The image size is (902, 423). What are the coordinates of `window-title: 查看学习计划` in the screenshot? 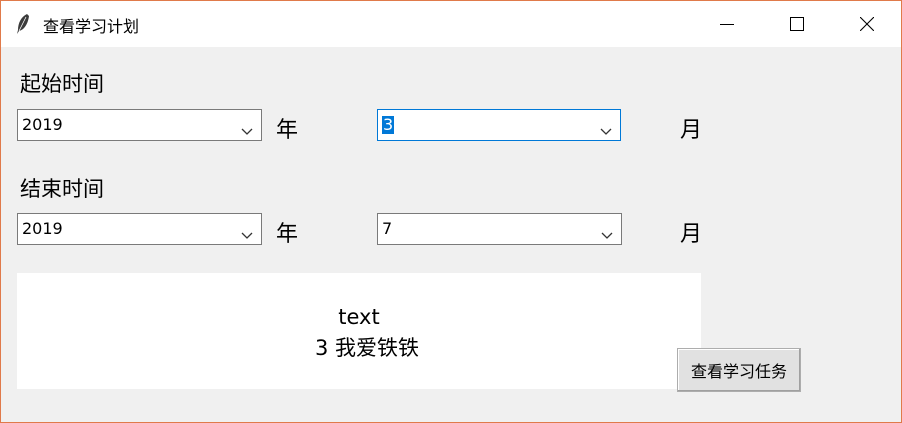 It's located at (91, 26).